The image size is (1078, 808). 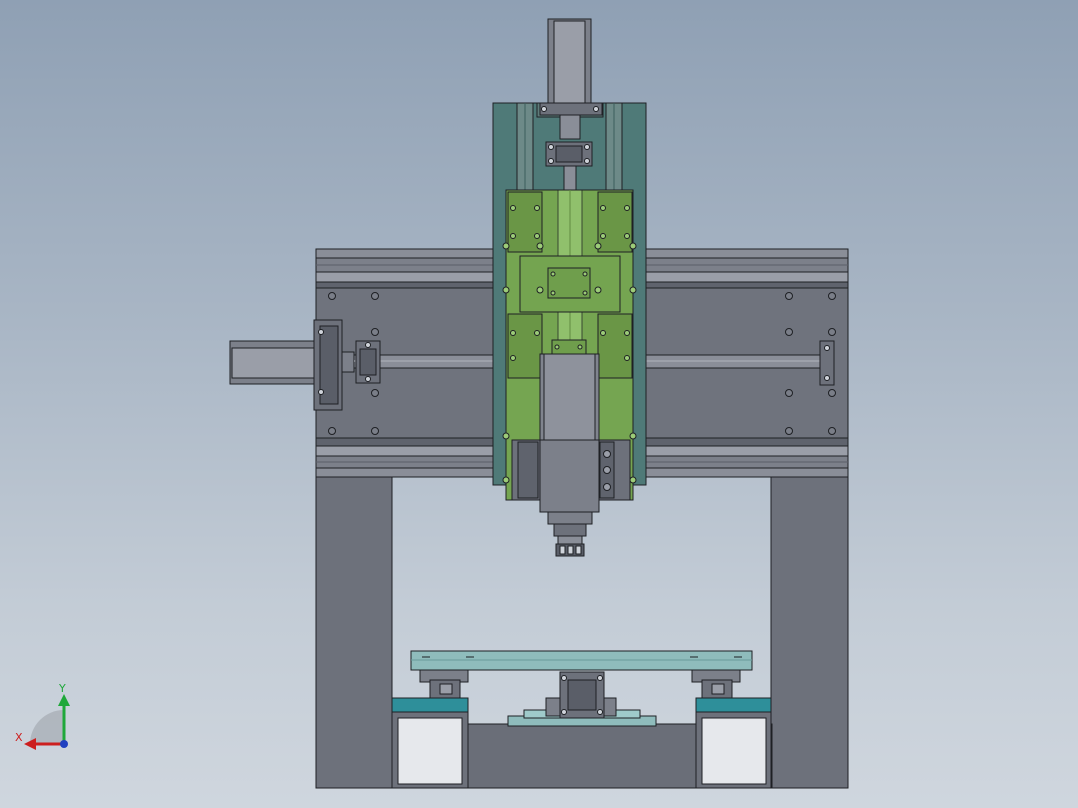 What do you see at coordinates (809, 629) in the screenshot?
I see `right-leg` at bounding box center [809, 629].